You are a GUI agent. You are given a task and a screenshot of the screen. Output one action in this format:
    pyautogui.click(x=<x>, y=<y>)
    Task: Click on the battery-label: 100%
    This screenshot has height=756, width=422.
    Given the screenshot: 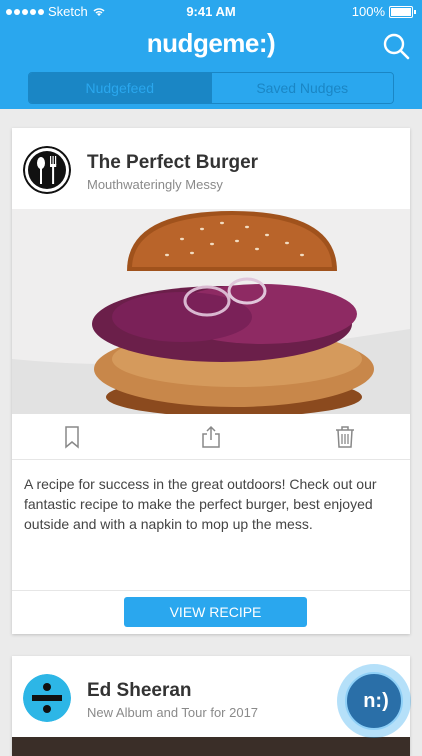 What is the action you would take?
    pyautogui.click(x=368, y=11)
    